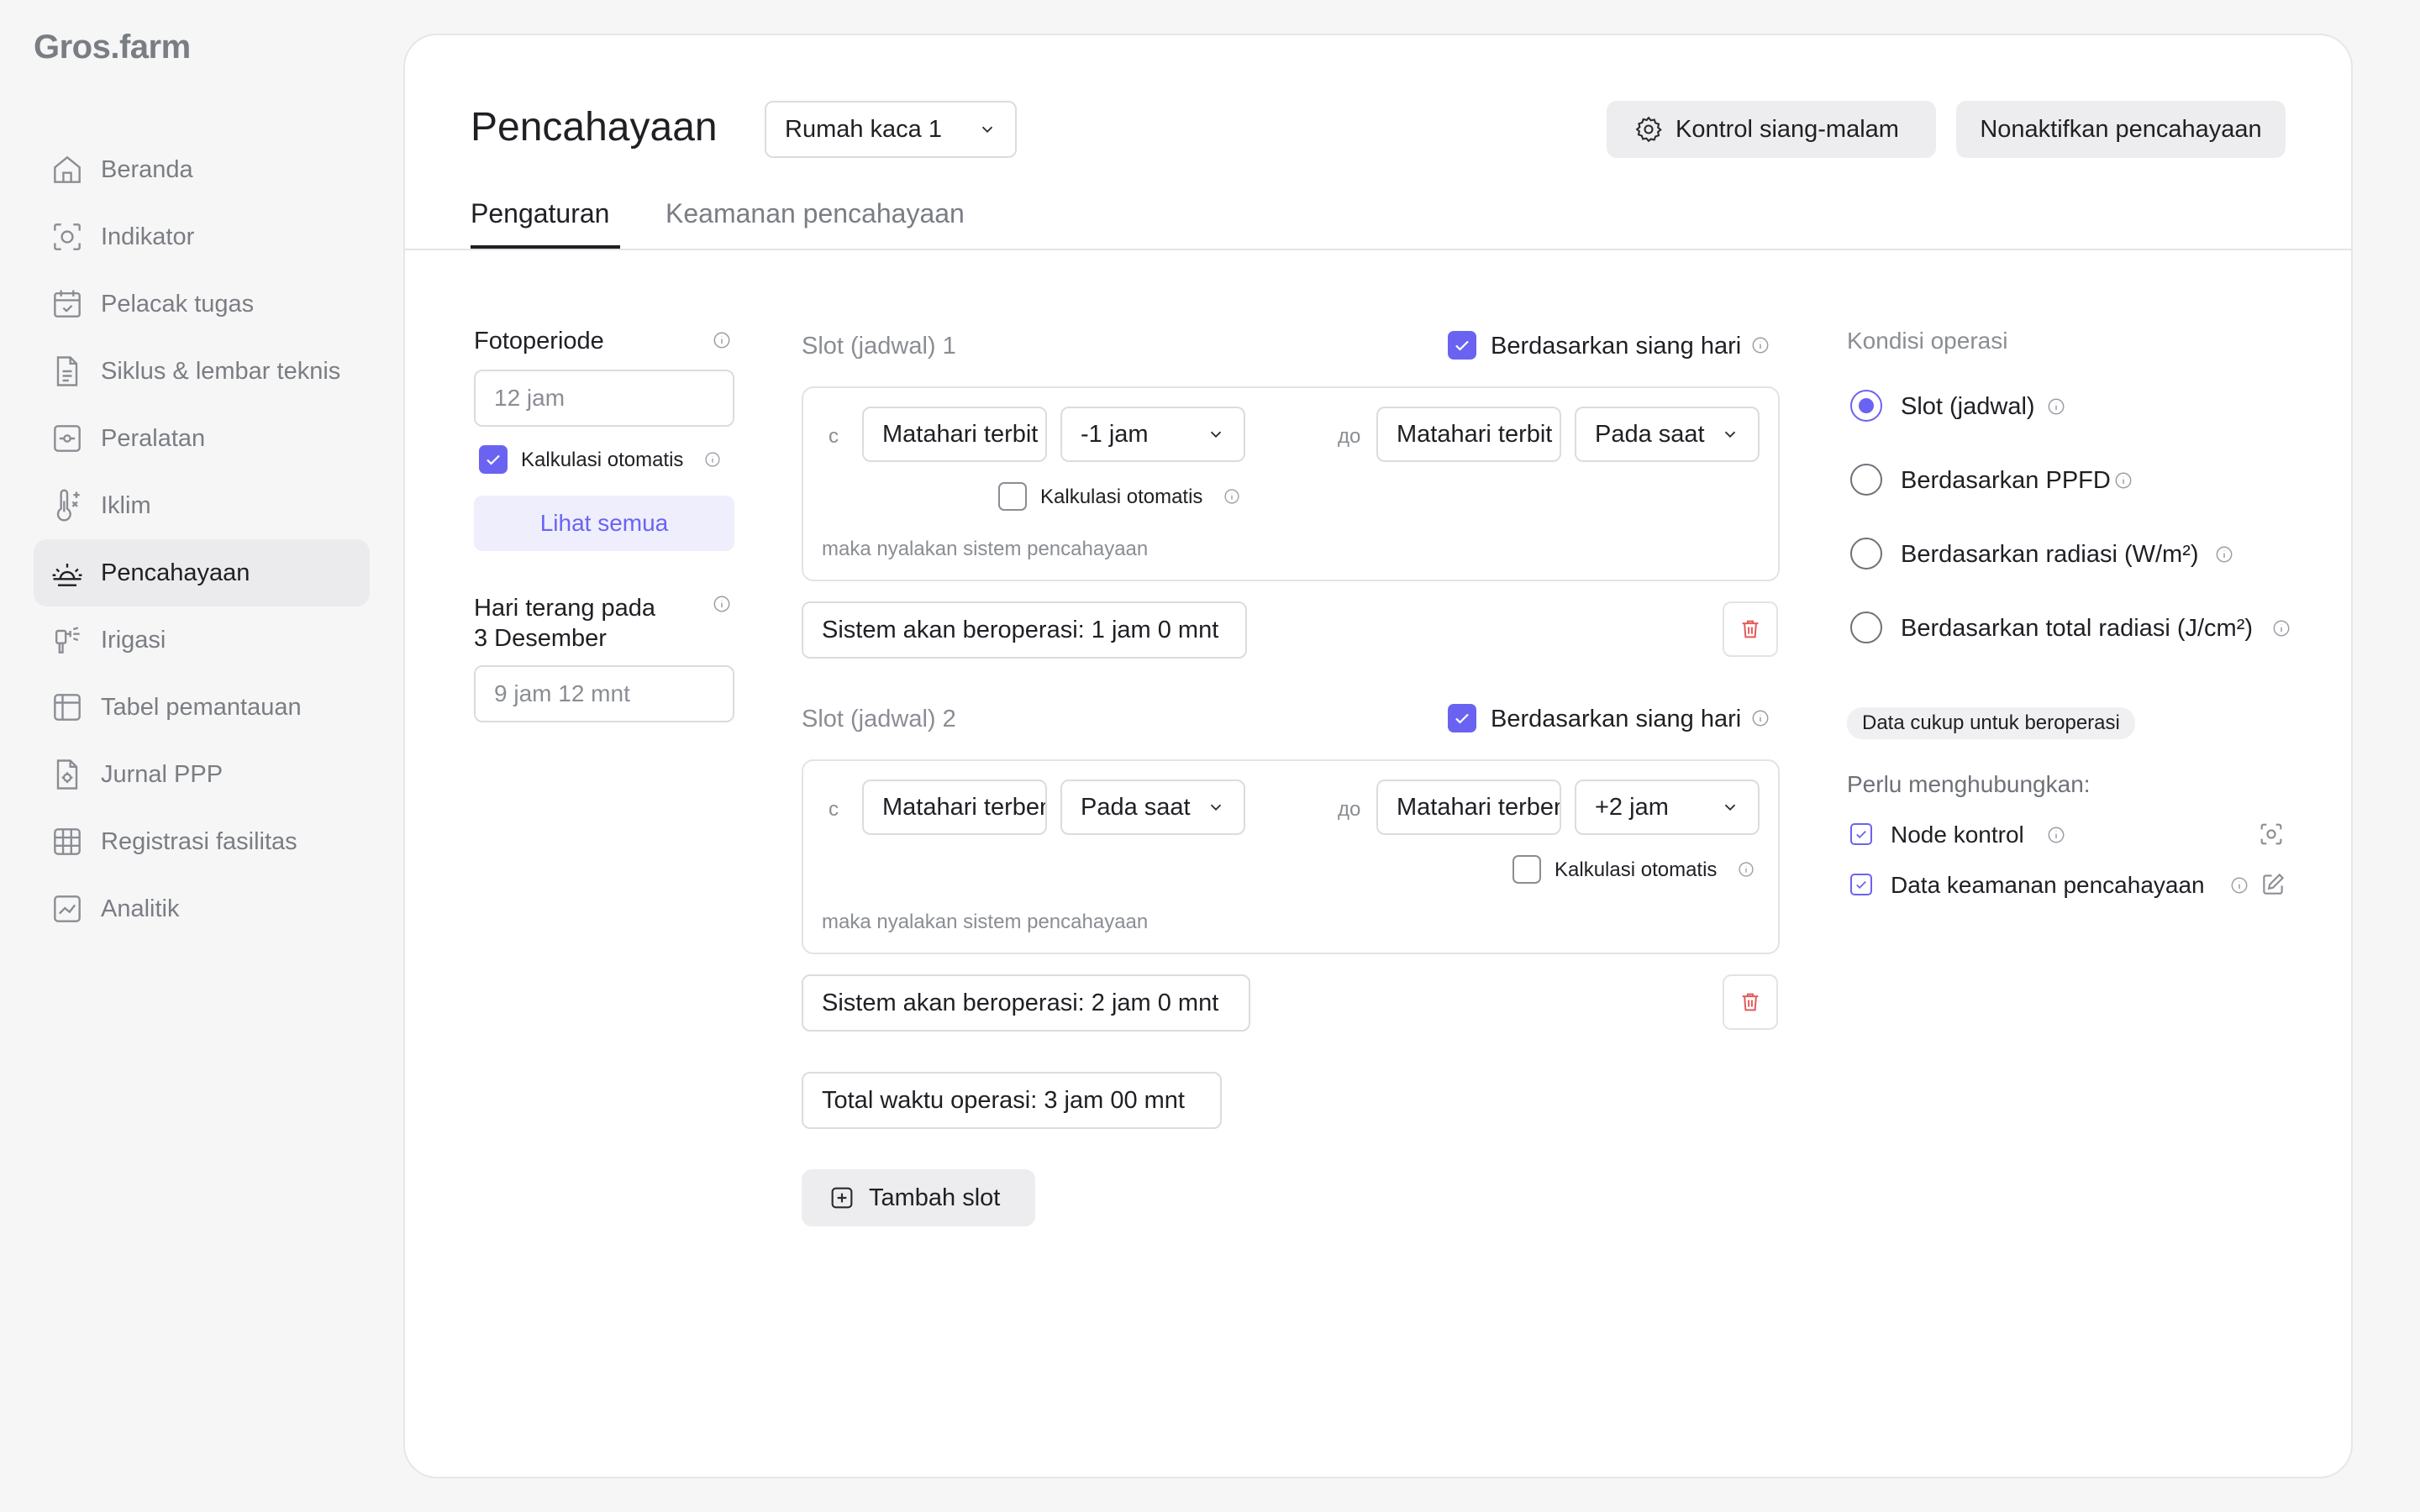  I want to click on from-offset-select: Pada saat, so click(1152, 807).